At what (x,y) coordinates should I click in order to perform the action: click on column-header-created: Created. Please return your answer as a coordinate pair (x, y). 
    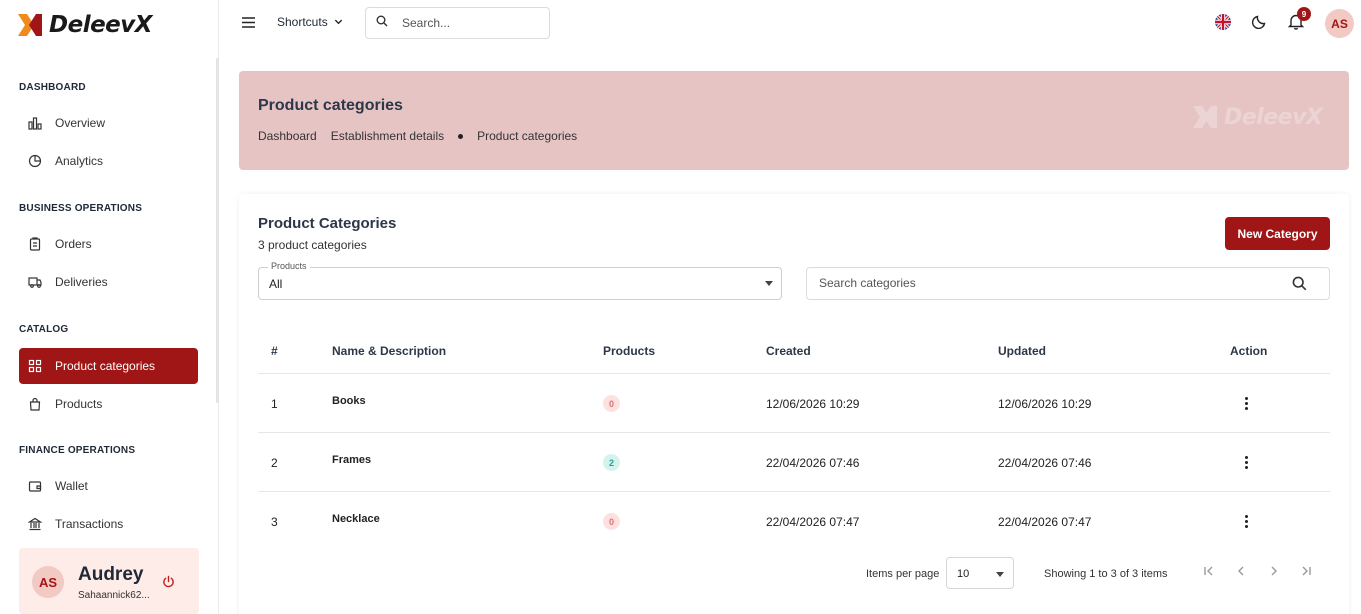
    Looking at the image, I should click on (788, 351).